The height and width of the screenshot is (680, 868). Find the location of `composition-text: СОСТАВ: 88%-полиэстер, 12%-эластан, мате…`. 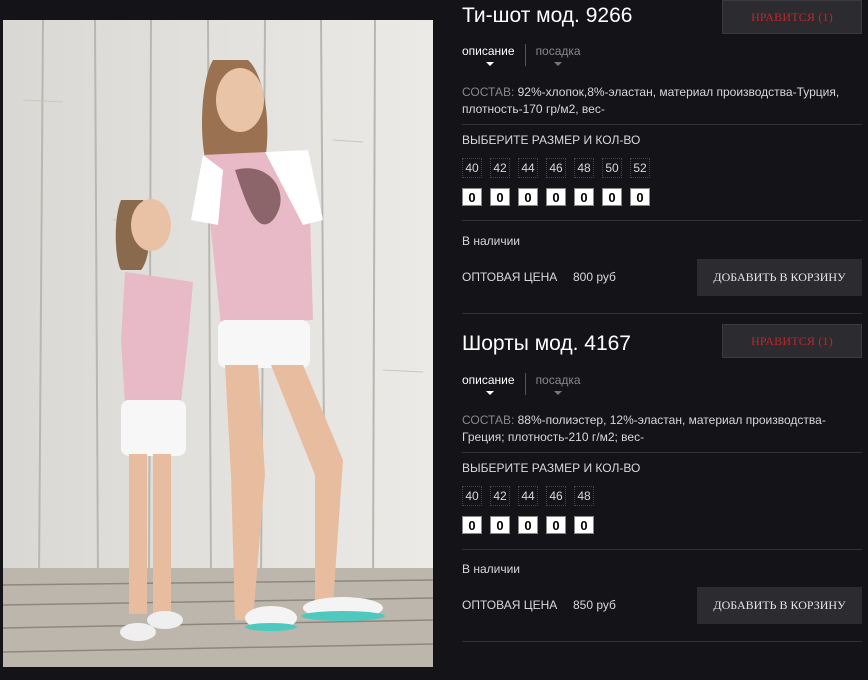

composition-text: СОСТАВ: 88%-полиэстер, 12%-эластан, мате… is located at coordinates (662, 429).